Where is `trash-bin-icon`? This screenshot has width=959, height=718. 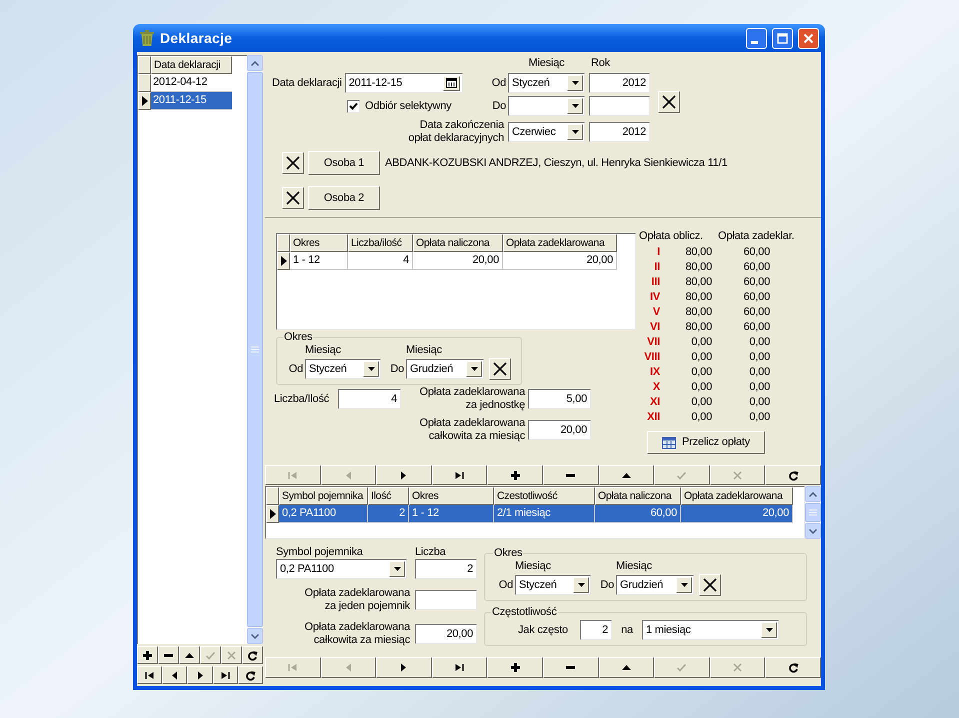 trash-bin-icon is located at coordinates (147, 38).